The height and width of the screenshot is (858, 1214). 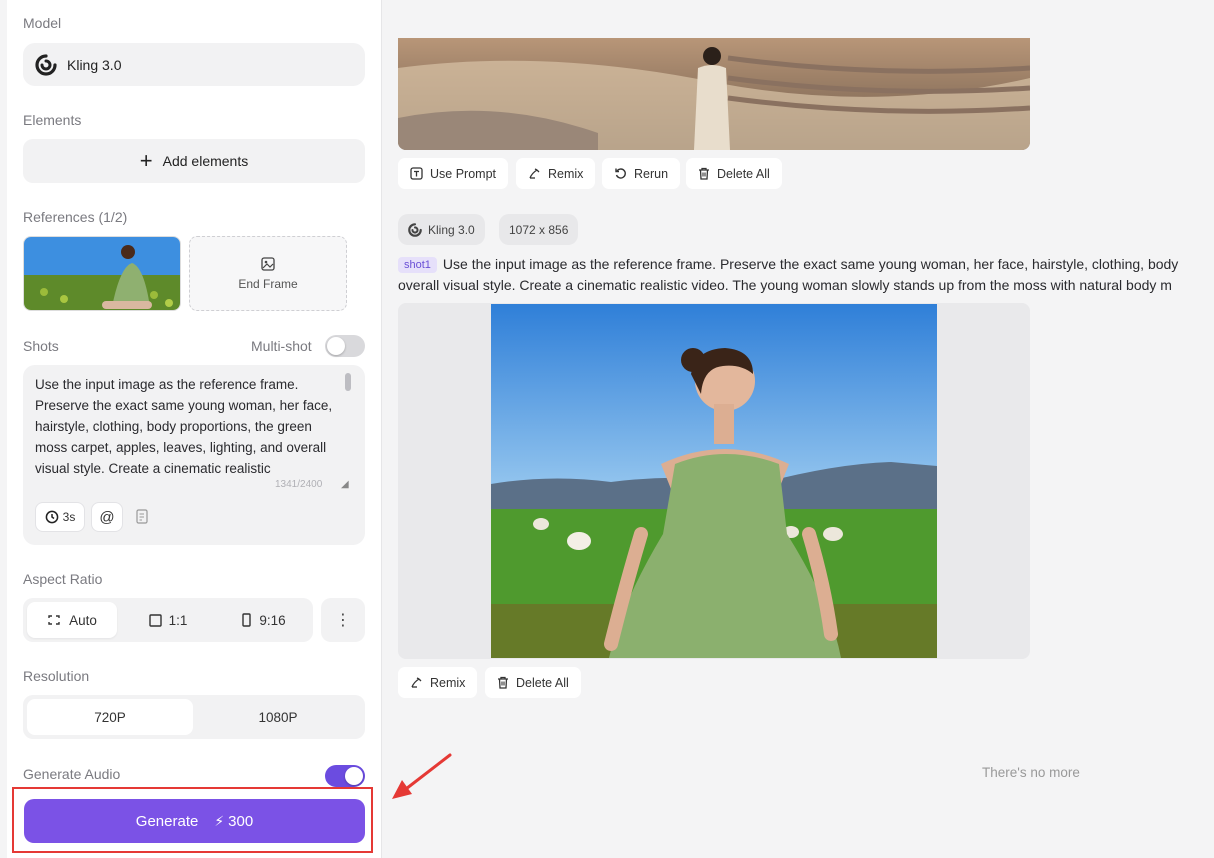 I want to click on use-prompt-button: Use Prompt, so click(x=453, y=173).